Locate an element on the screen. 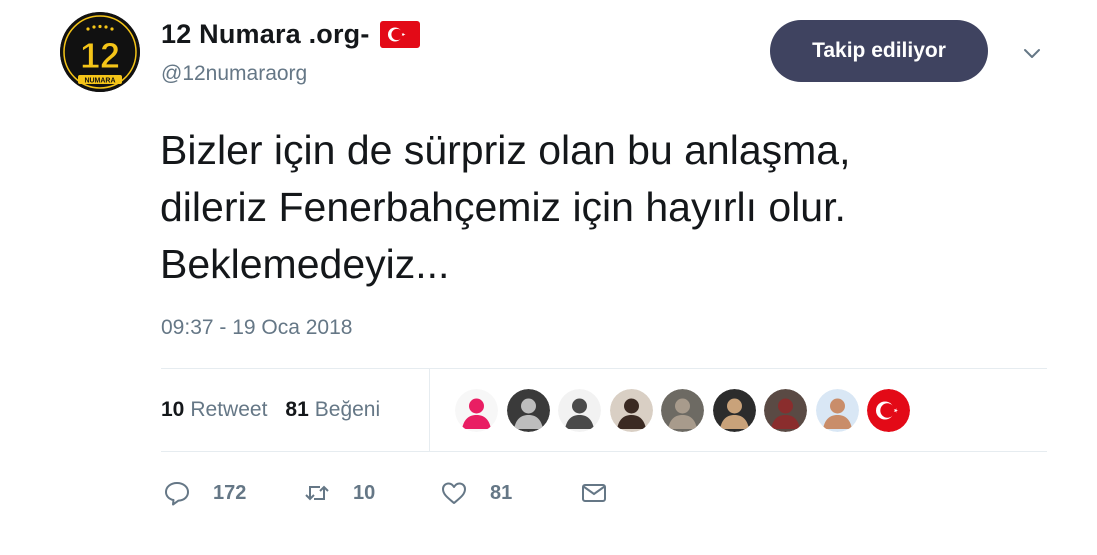 The image size is (1097, 555). tweet-actions: 172 10 81 is located at coordinates (385, 493).